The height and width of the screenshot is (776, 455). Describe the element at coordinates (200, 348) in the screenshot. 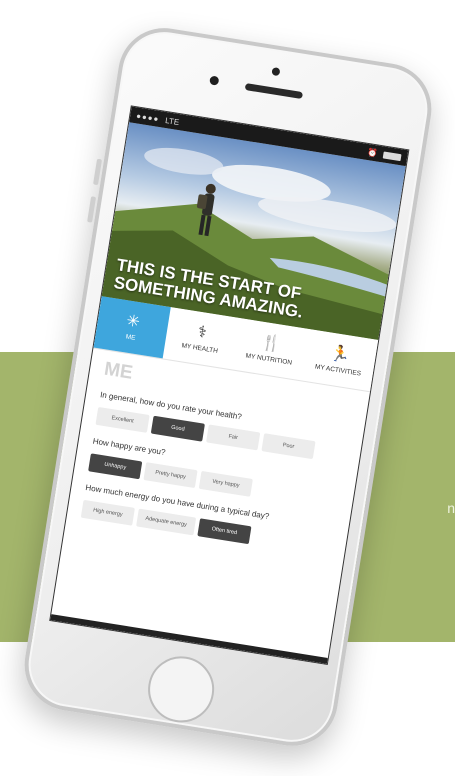

I see `tab-my-health-label: MY HEALTH` at that location.